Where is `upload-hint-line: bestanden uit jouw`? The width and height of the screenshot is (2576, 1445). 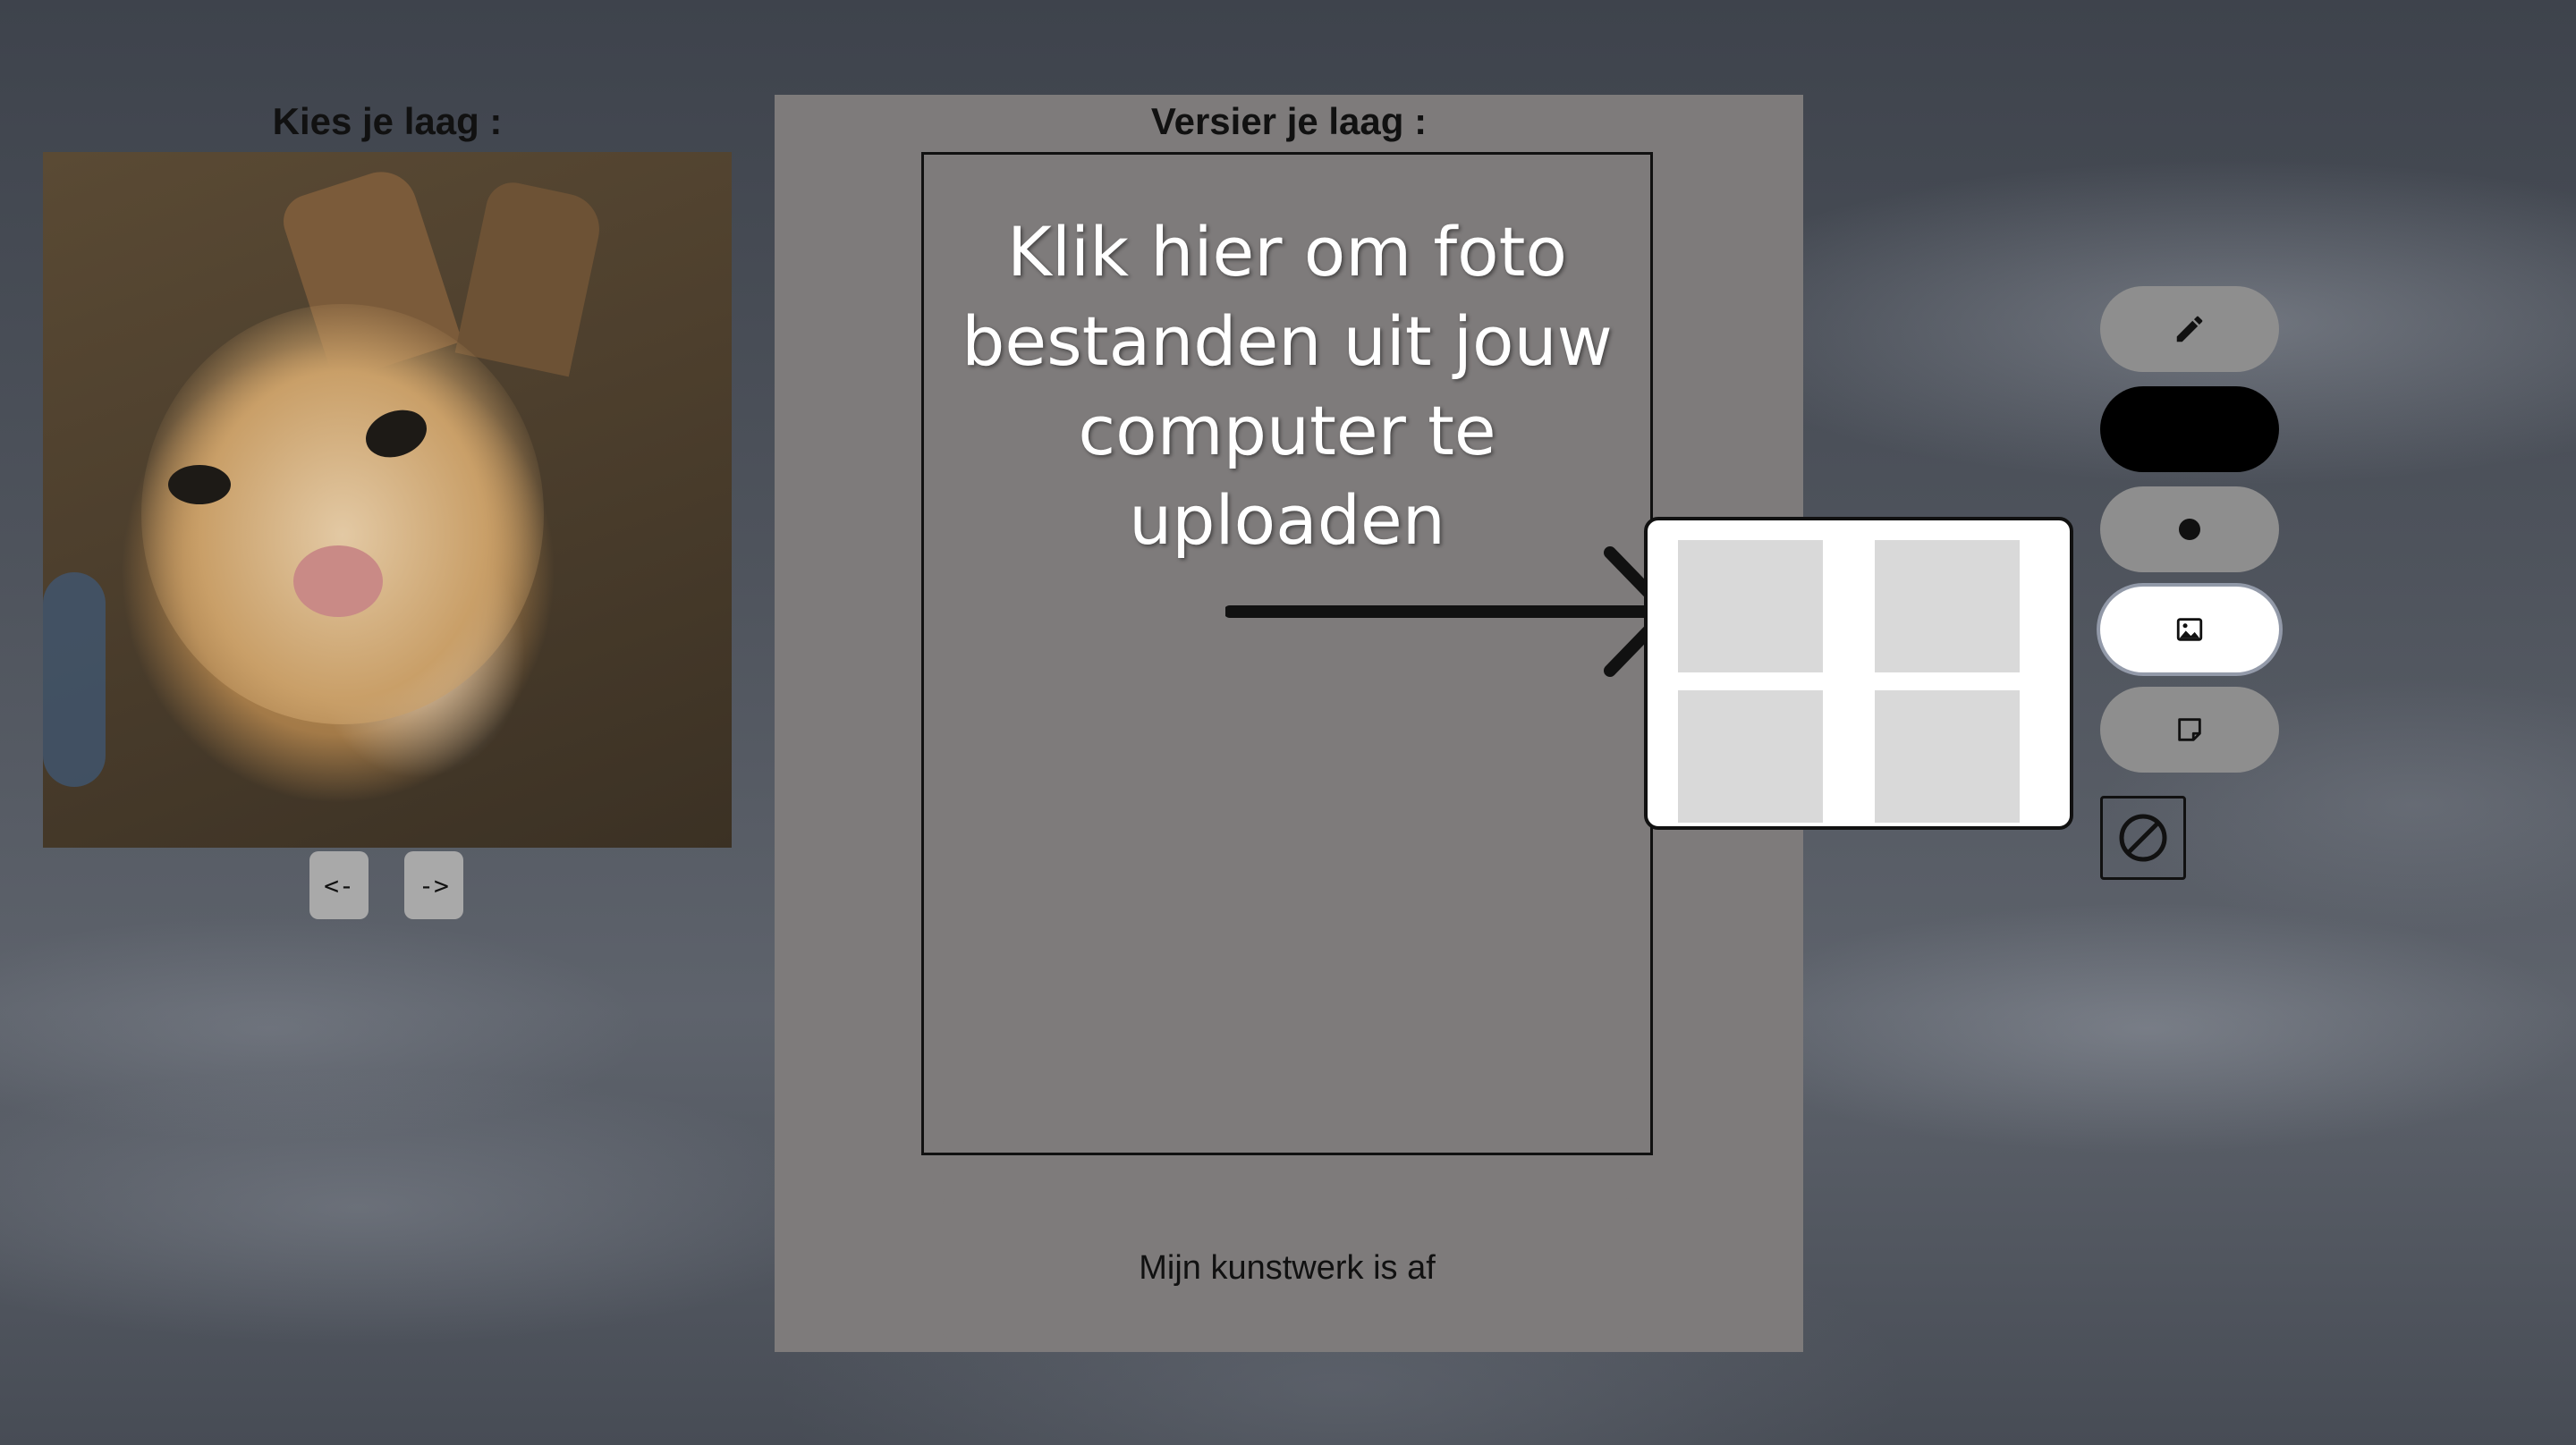
upload-hint-line: bestanden uit jouw is located at coordinates (1287, 341).